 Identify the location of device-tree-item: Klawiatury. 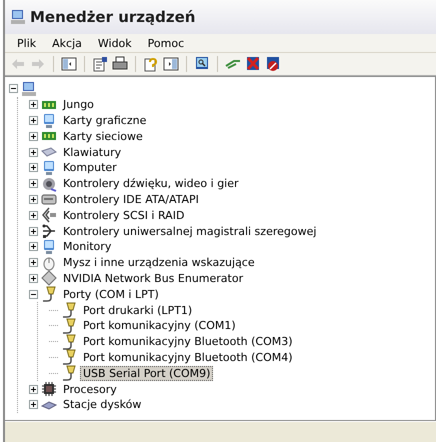
(92, 152).